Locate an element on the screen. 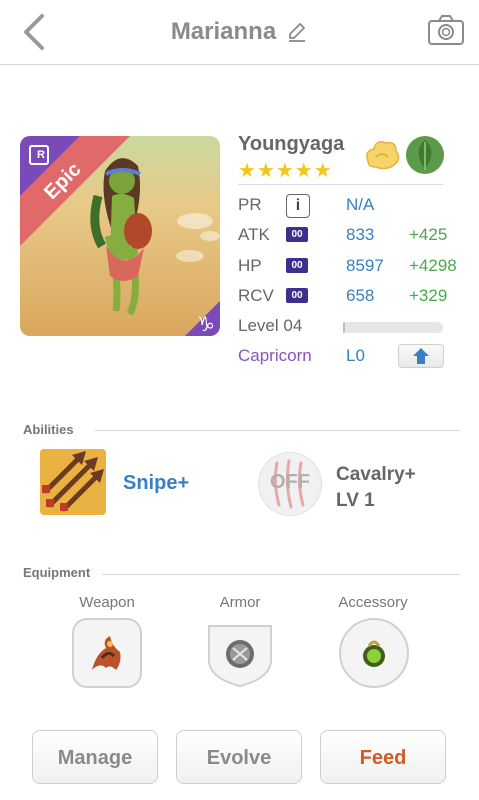 This screenshot has width=479, height=800. ability-cavalry-icon: OFF is located at coordinates (290, 484).